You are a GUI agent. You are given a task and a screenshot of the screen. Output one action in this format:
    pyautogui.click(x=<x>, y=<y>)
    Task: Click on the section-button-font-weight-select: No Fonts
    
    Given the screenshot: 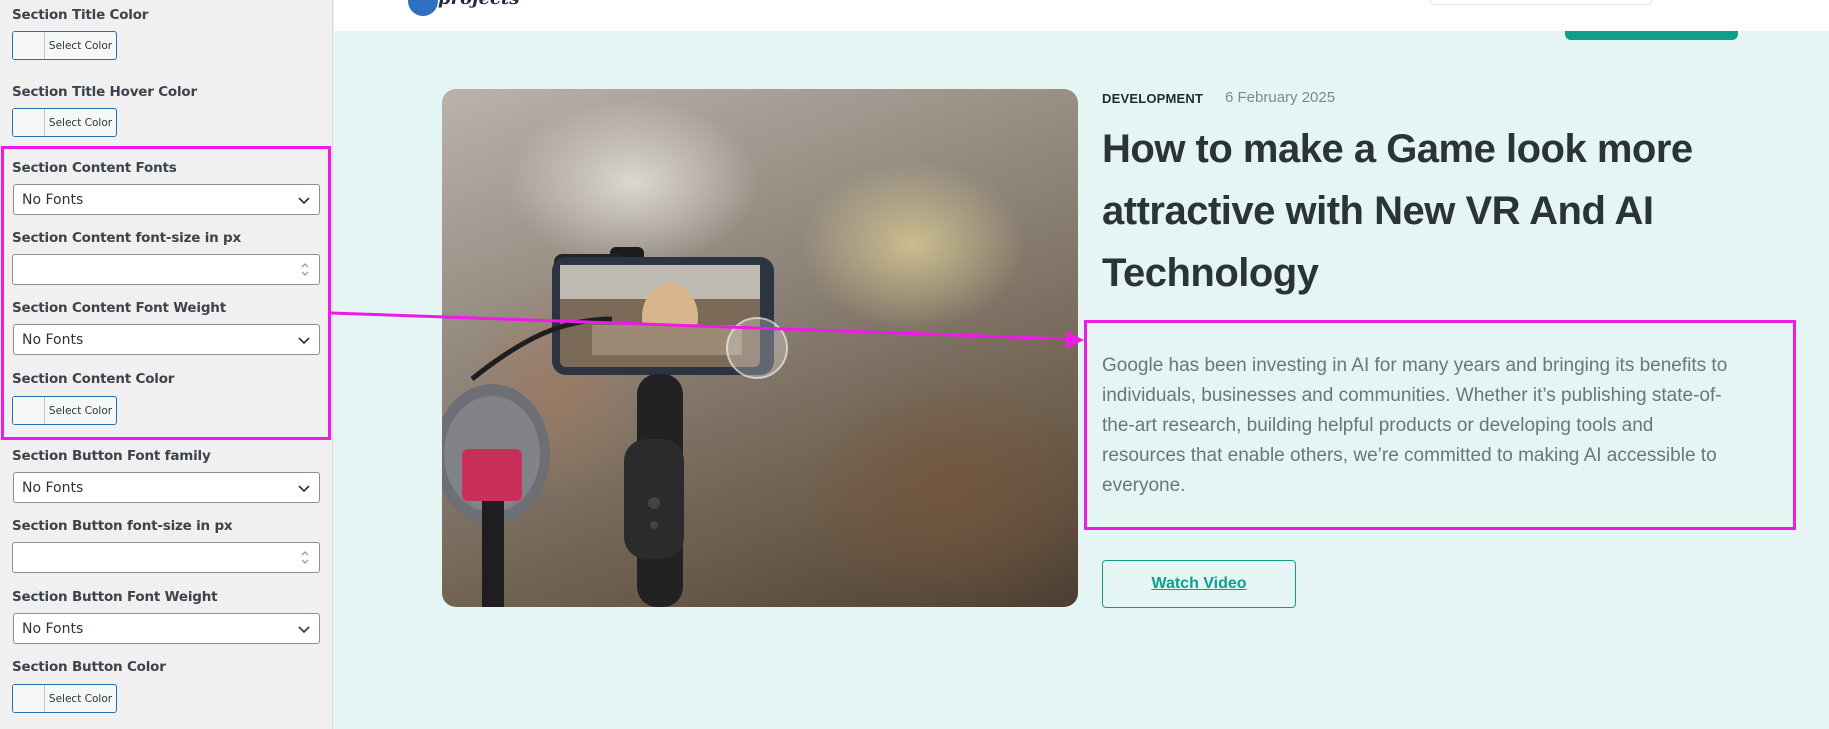 What is the action you would take?
    pyautogui.click(x=166, y=628)
    